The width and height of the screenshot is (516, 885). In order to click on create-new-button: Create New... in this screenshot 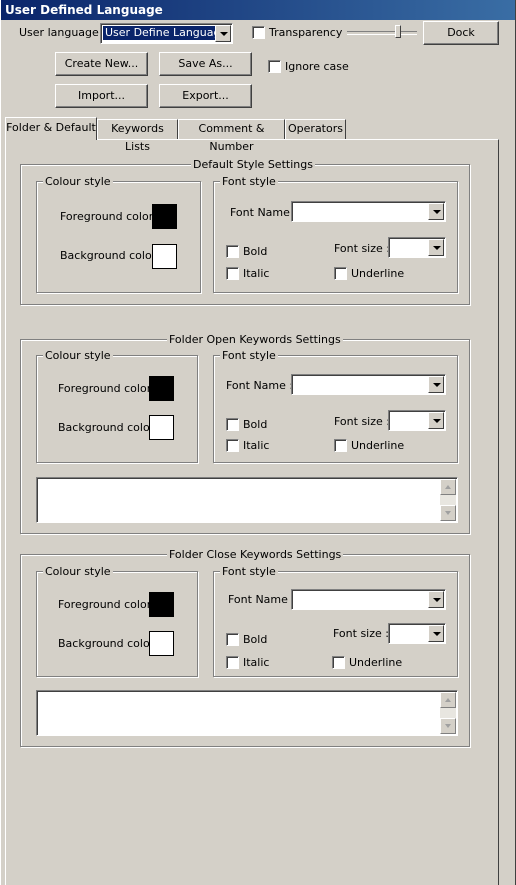, I will do `click(101, 64)`.